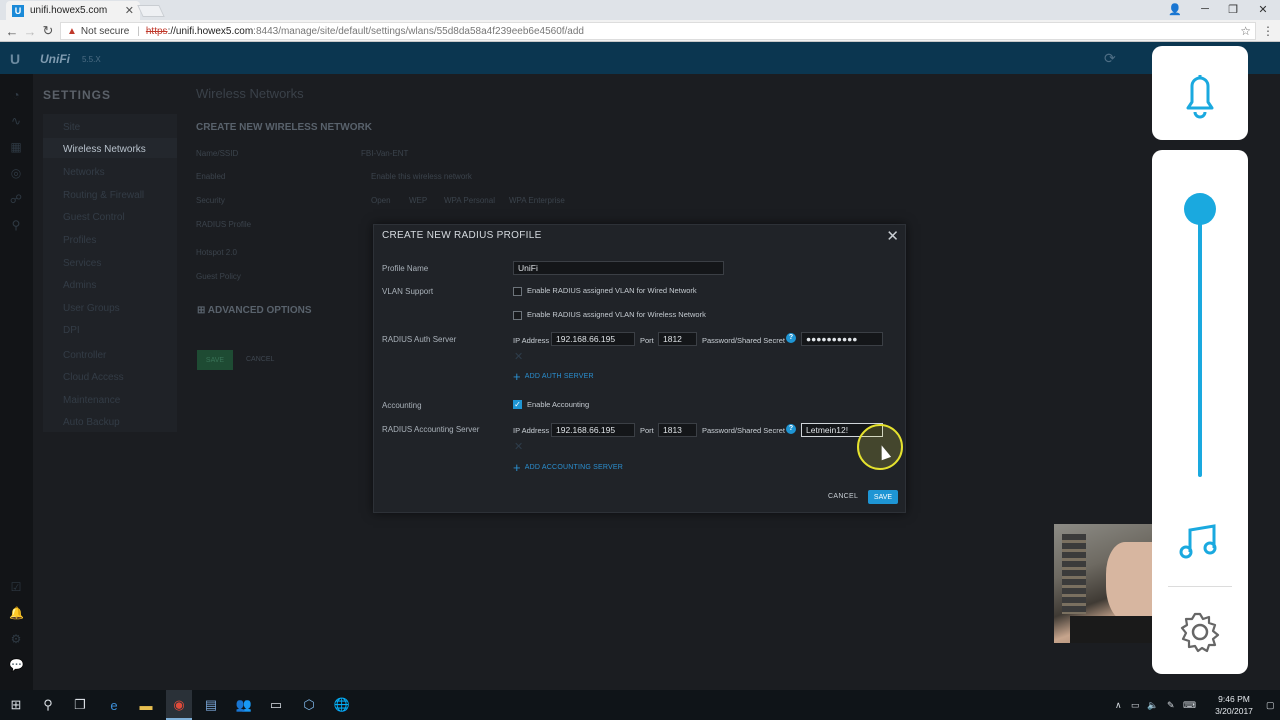  I want to click on browser-tab: U unifi.howex5.com ✕, so click(73, 10).